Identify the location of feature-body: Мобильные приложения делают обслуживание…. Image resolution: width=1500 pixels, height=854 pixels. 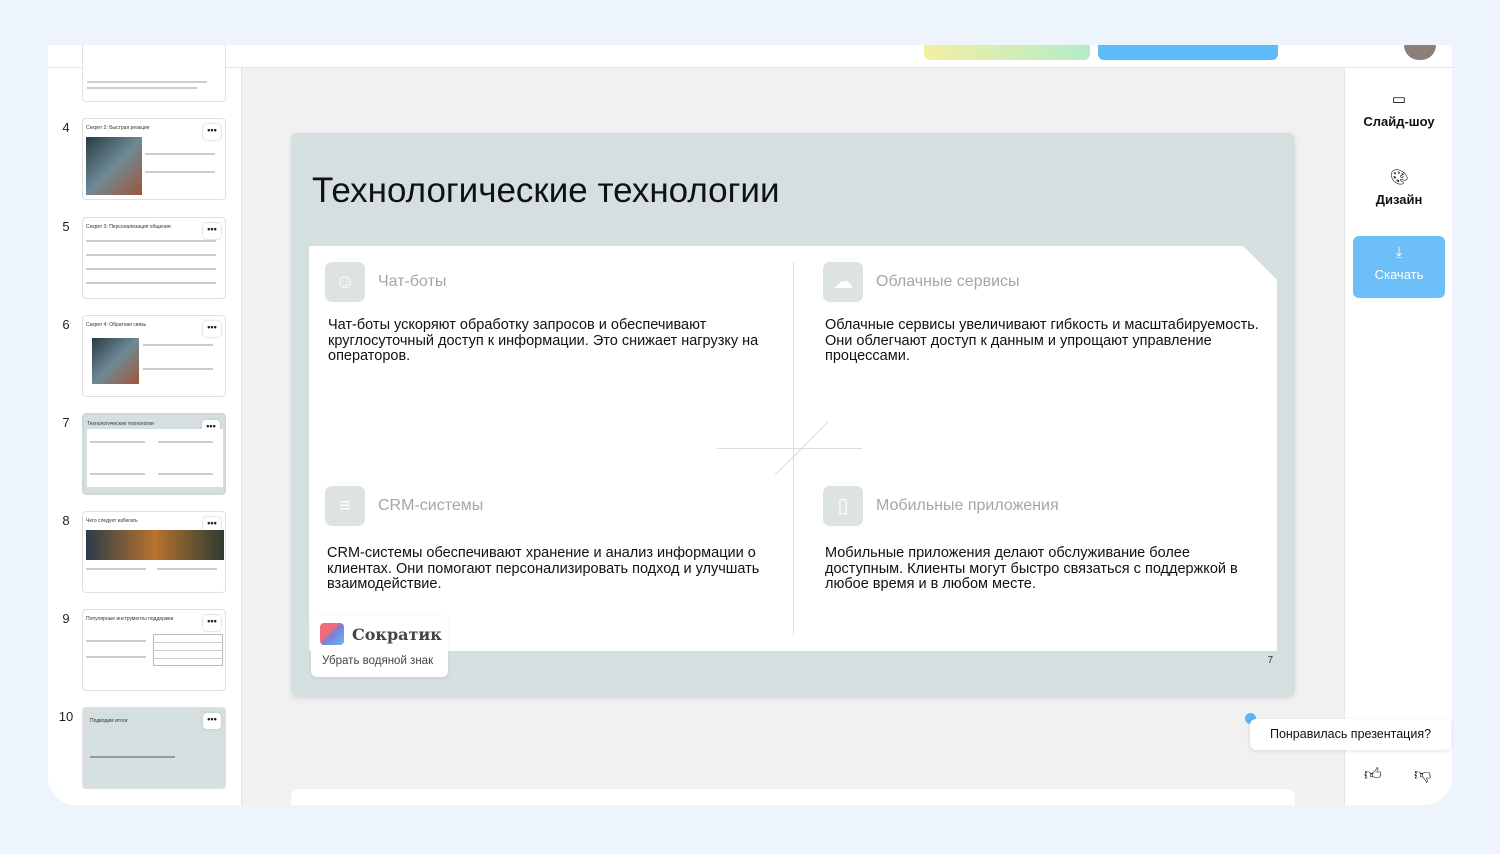
(1031, 568).